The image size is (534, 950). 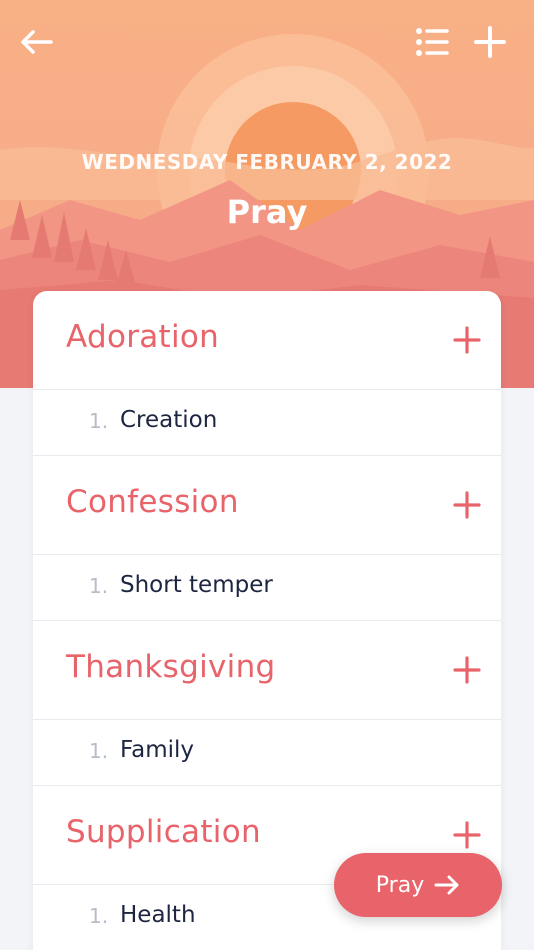 I want to click on item-text: Creation, so click(x=169, y=420).